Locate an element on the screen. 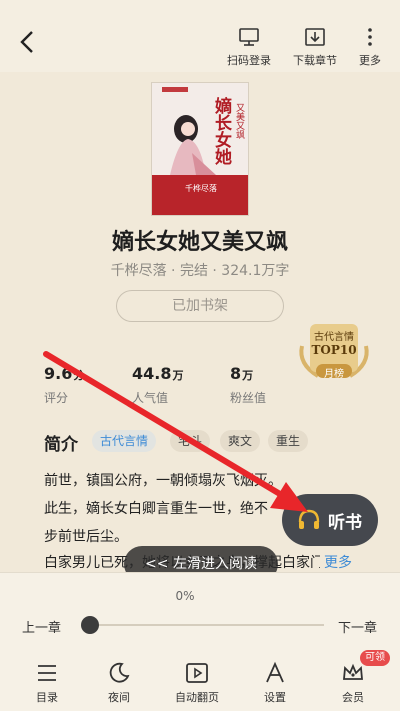 The height and width of the screenshot is (711, 400). list-icon is located at coordinates (47, 673).